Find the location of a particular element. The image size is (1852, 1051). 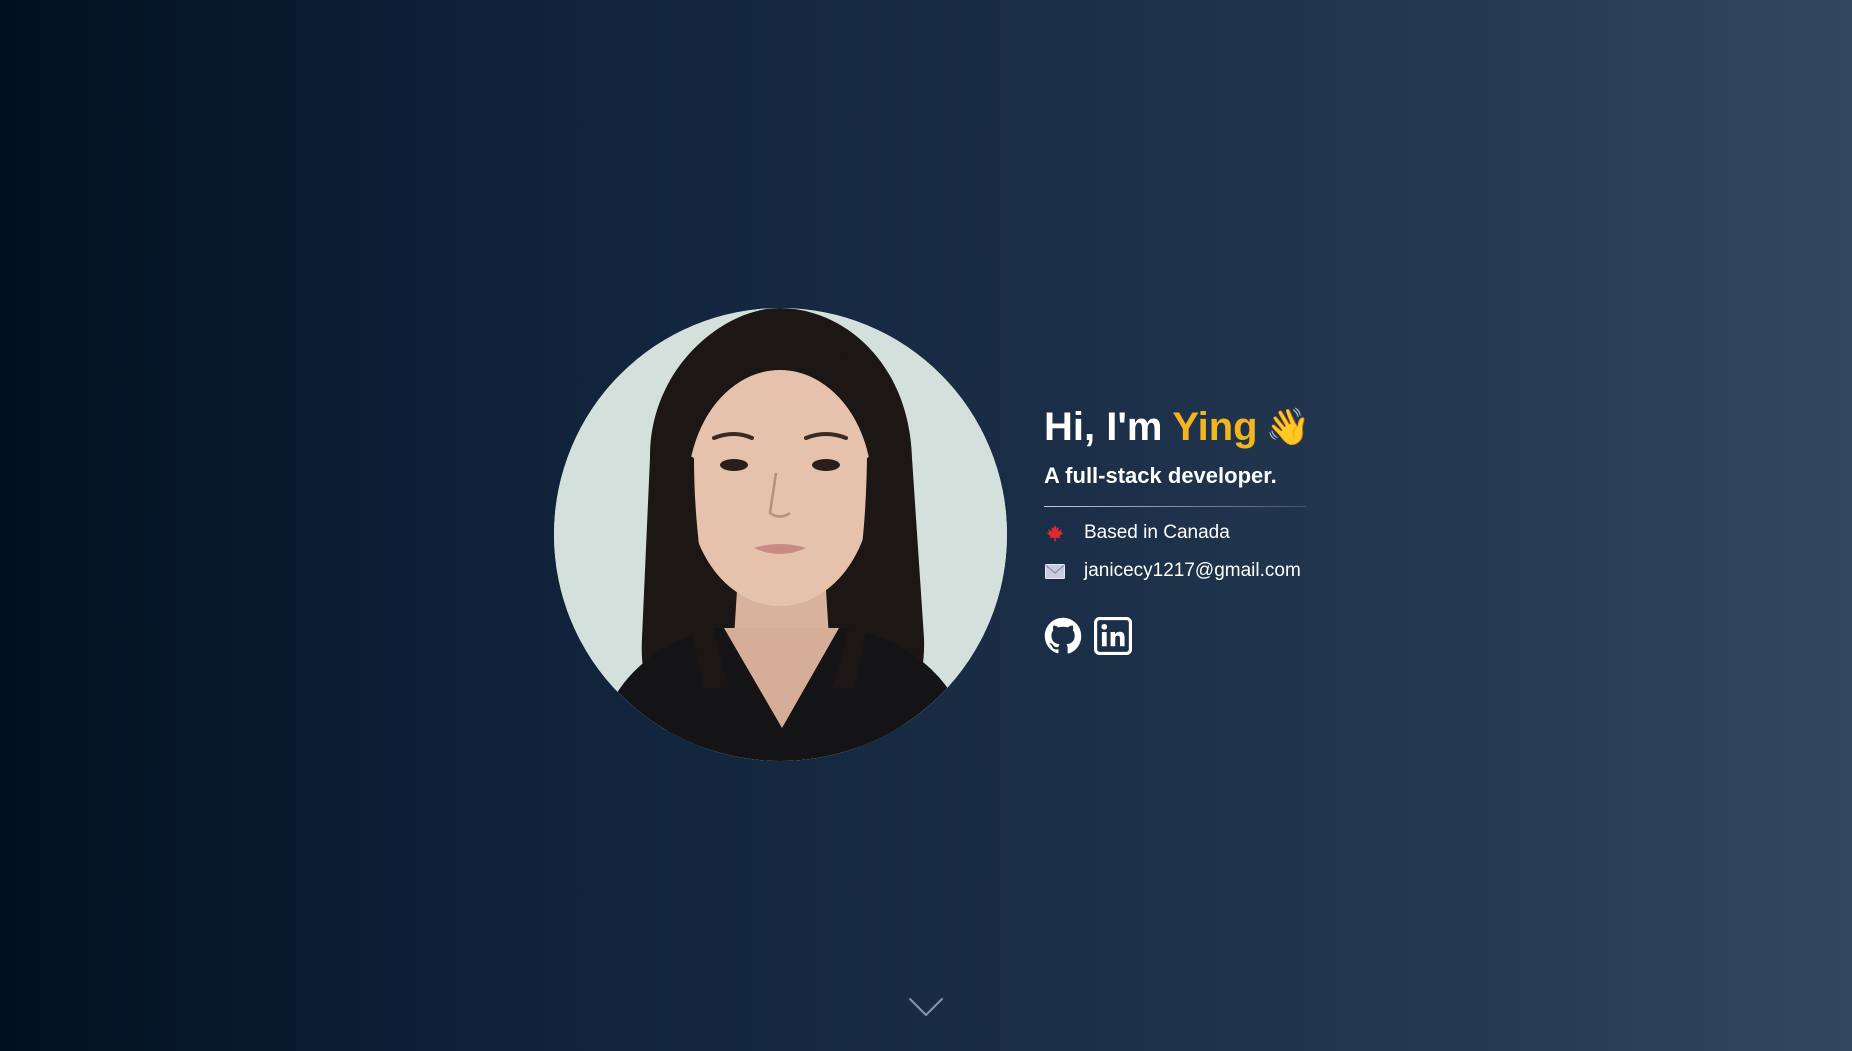

greeting-prefix: Hi, I'm is located at coordinates (1103, 427).